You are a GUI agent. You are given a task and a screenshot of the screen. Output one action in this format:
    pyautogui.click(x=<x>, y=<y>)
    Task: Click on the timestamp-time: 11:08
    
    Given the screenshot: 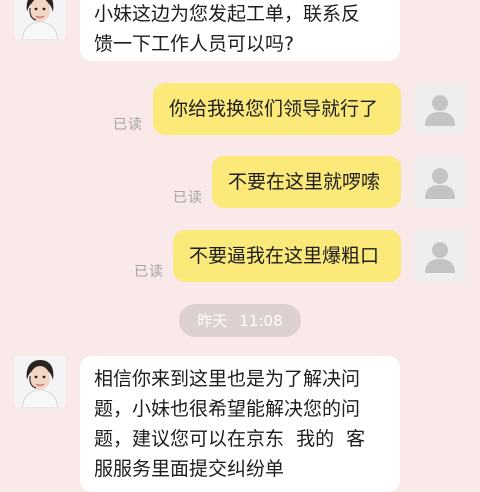 What is the action you would take?
    pyautogui.click(x=261, y=320)
    